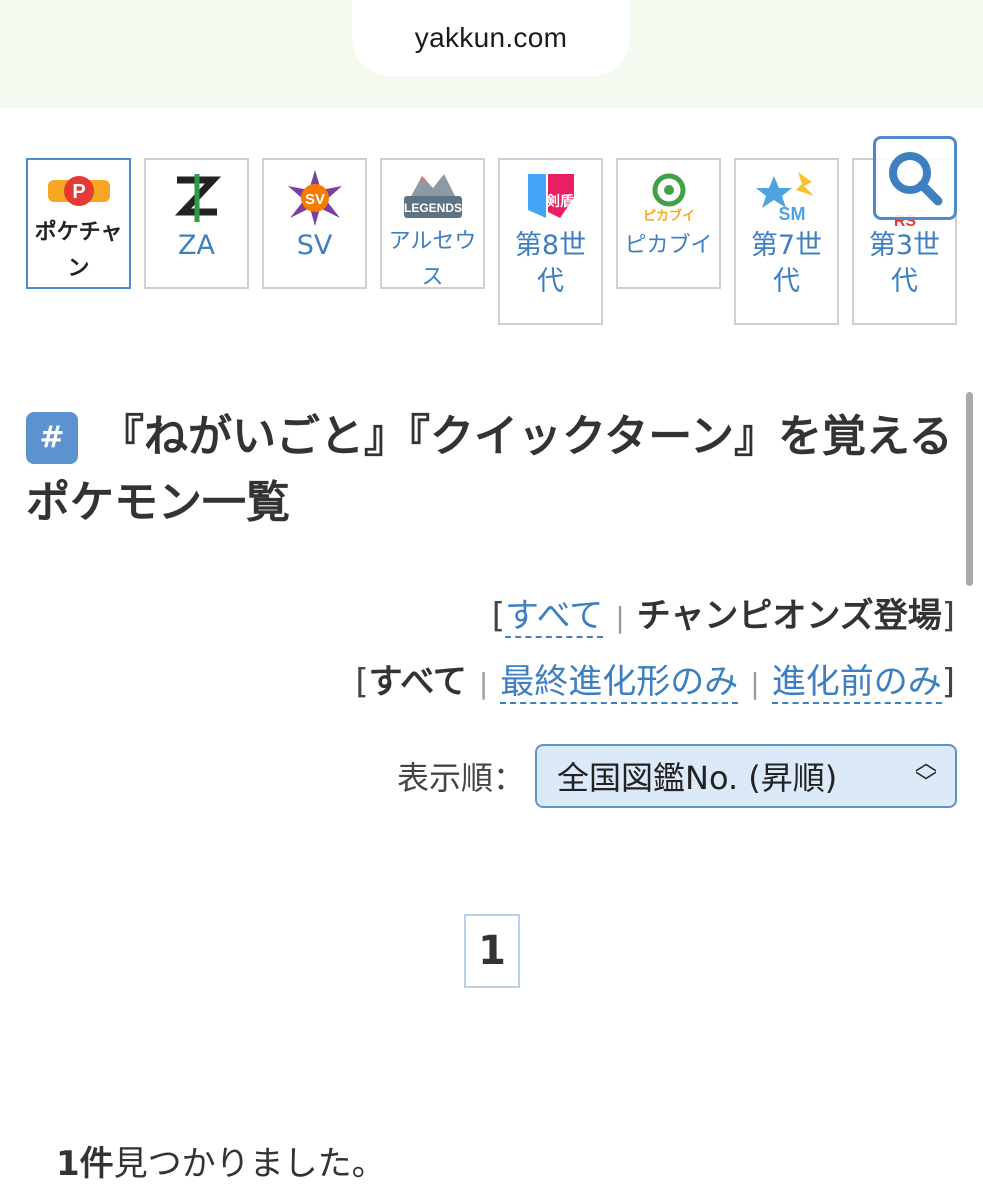 This screenshot has width=983, height=1200. Describe the element at coordinates (856, 683) in the screenshot. I see `filter-pre-evolution-link: 進化前のみ` at that location.